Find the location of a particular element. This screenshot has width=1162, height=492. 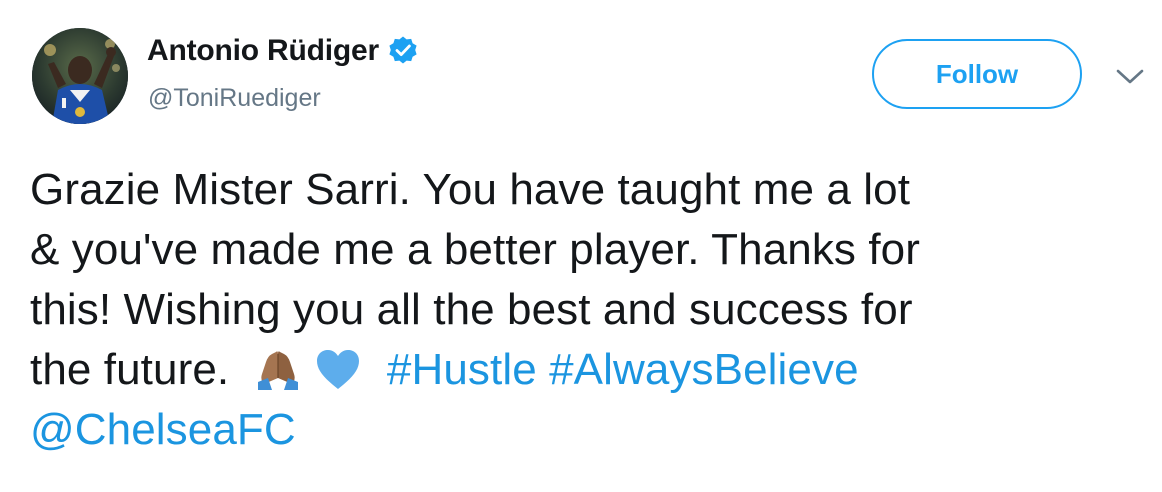

tweet-text-fragment: the future. is located at coordinates (130, 369).